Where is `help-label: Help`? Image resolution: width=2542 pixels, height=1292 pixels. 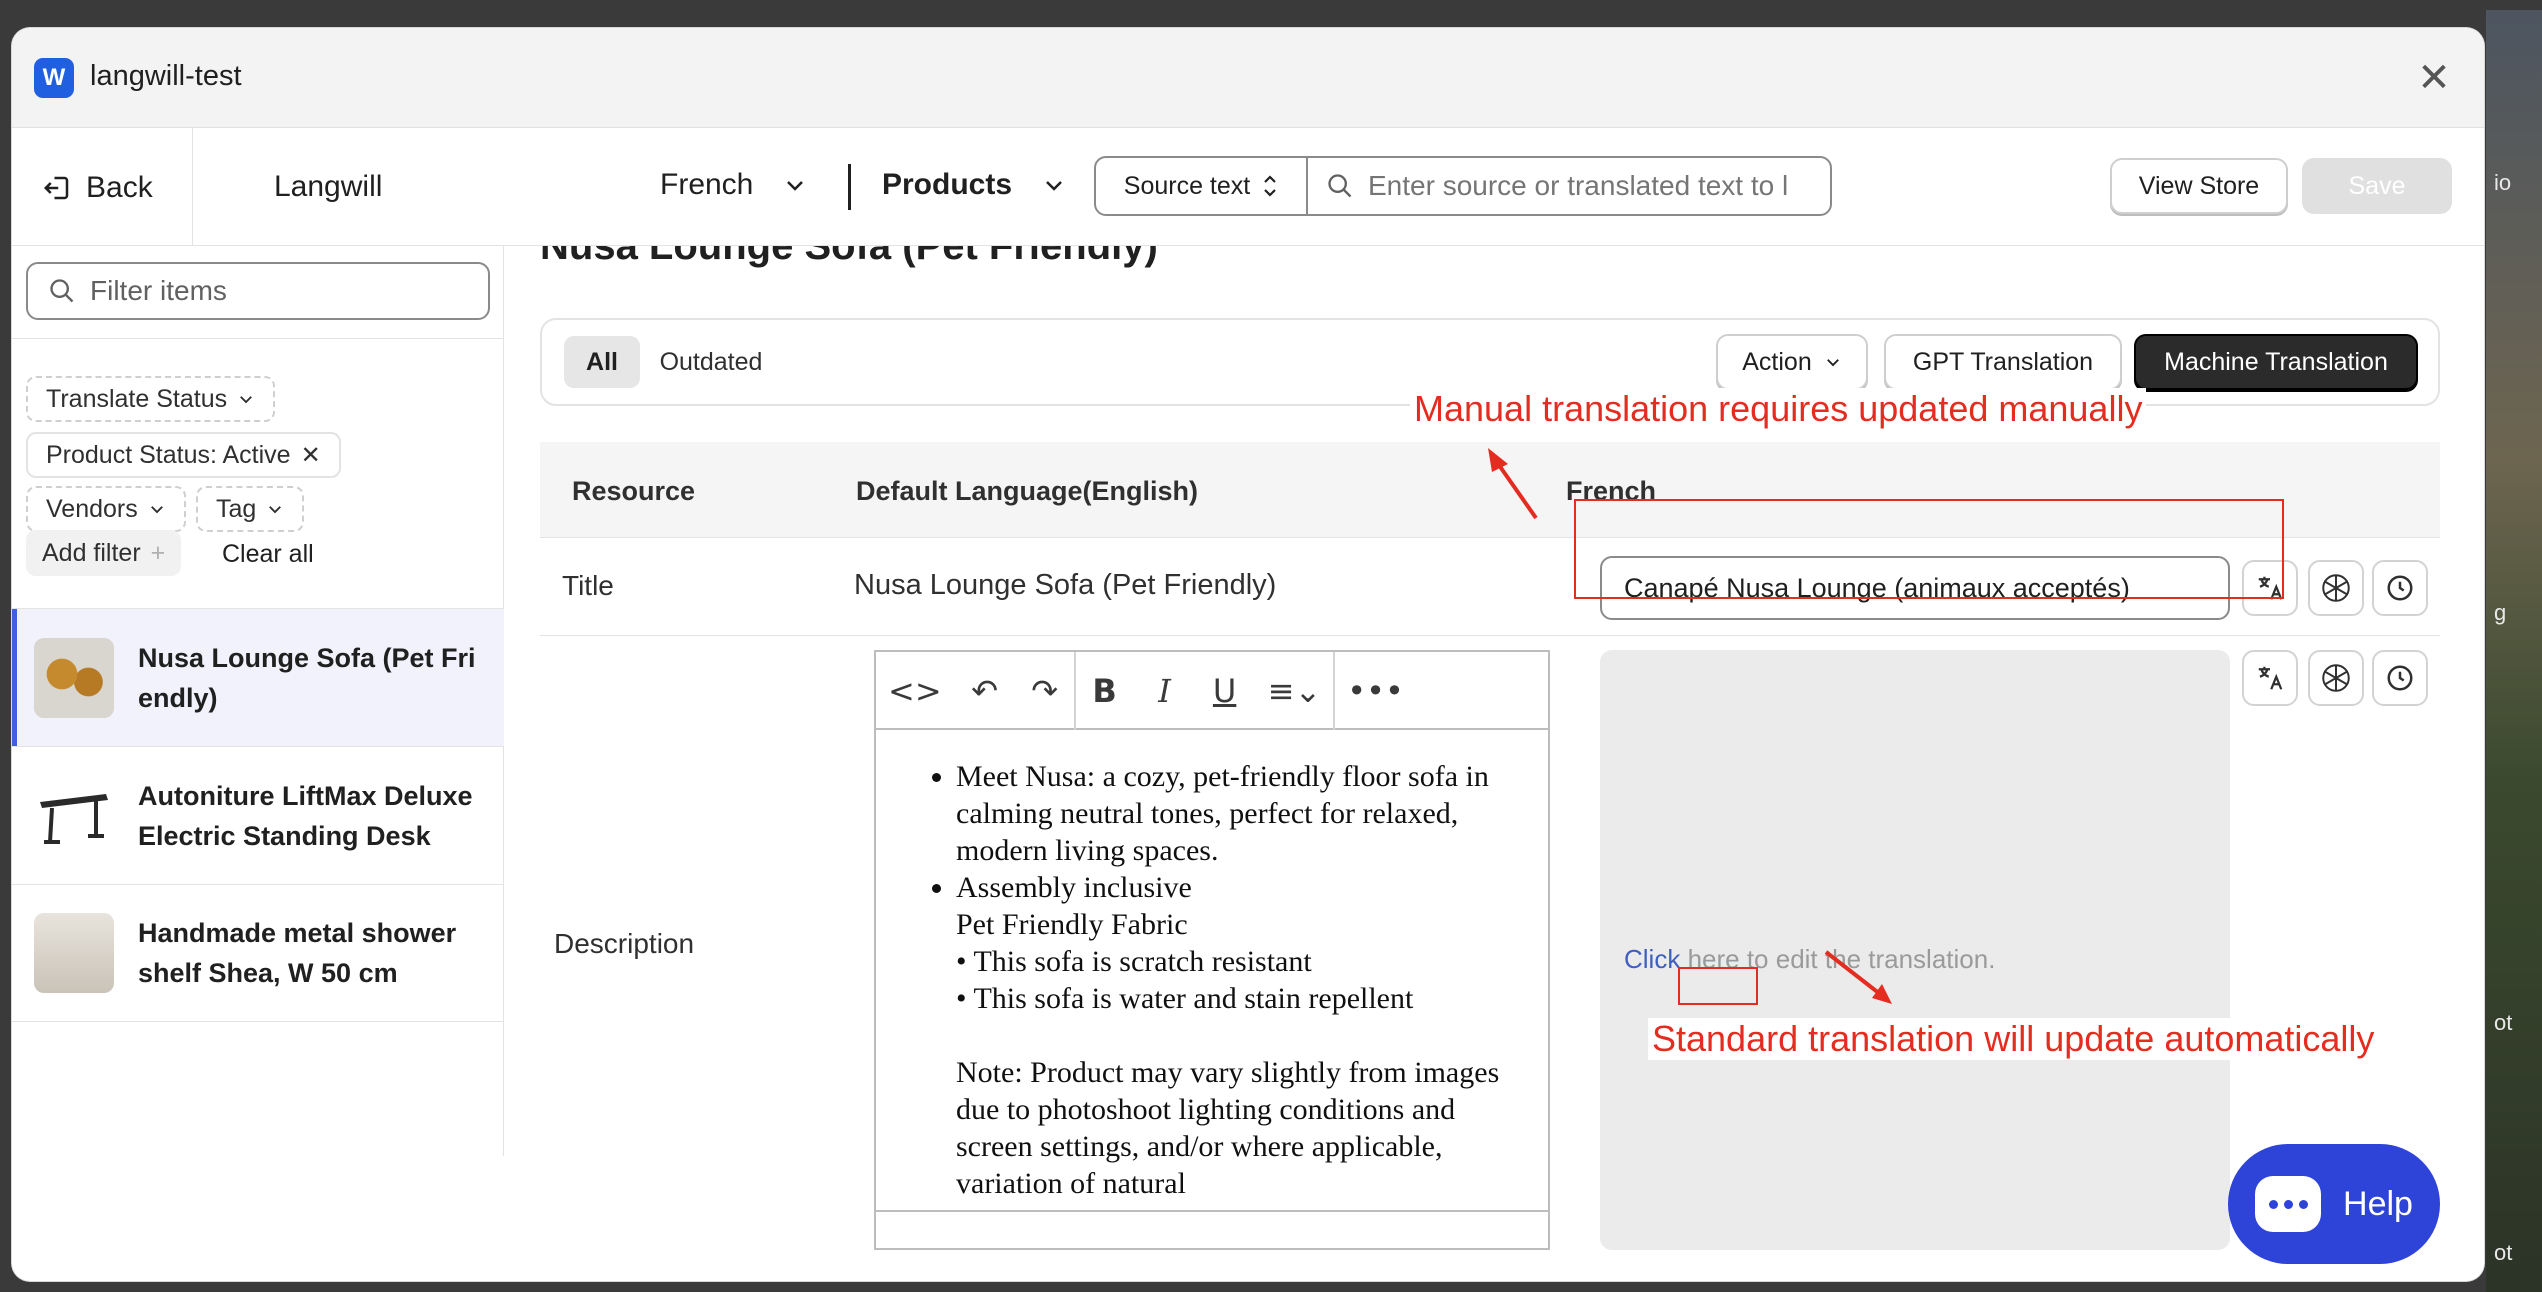
help-label: Help is located at coordinates (2378, 1203).